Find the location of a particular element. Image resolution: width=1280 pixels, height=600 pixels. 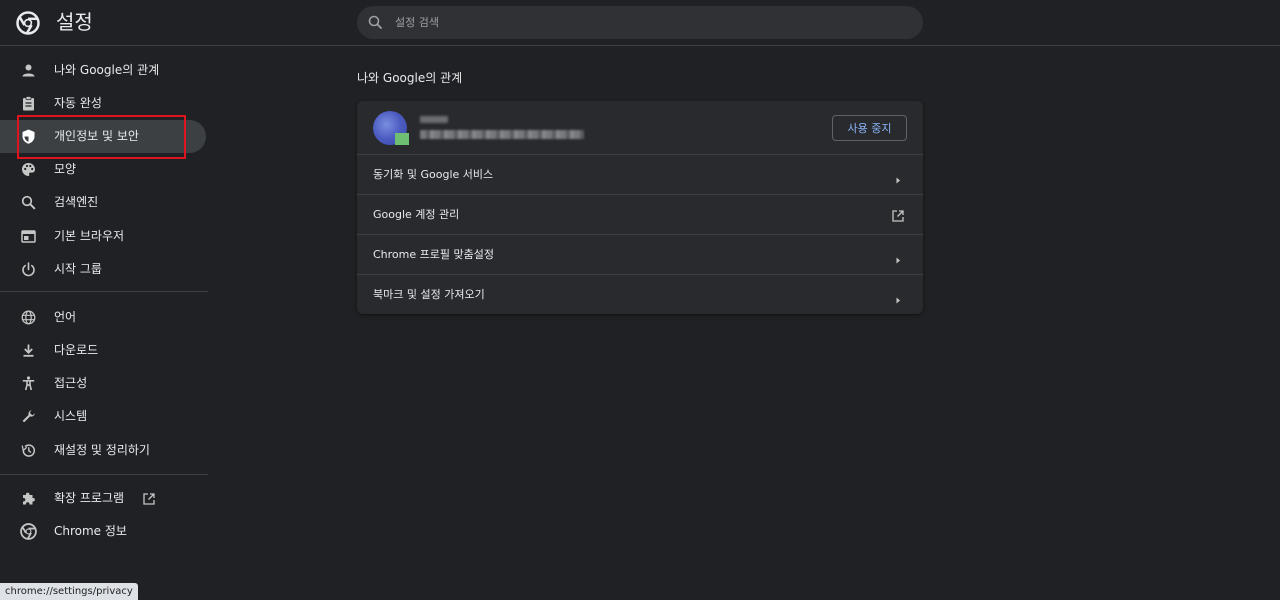

sidebar-item: 재설정 및 정리하기 is located at coordinates (103, 450).